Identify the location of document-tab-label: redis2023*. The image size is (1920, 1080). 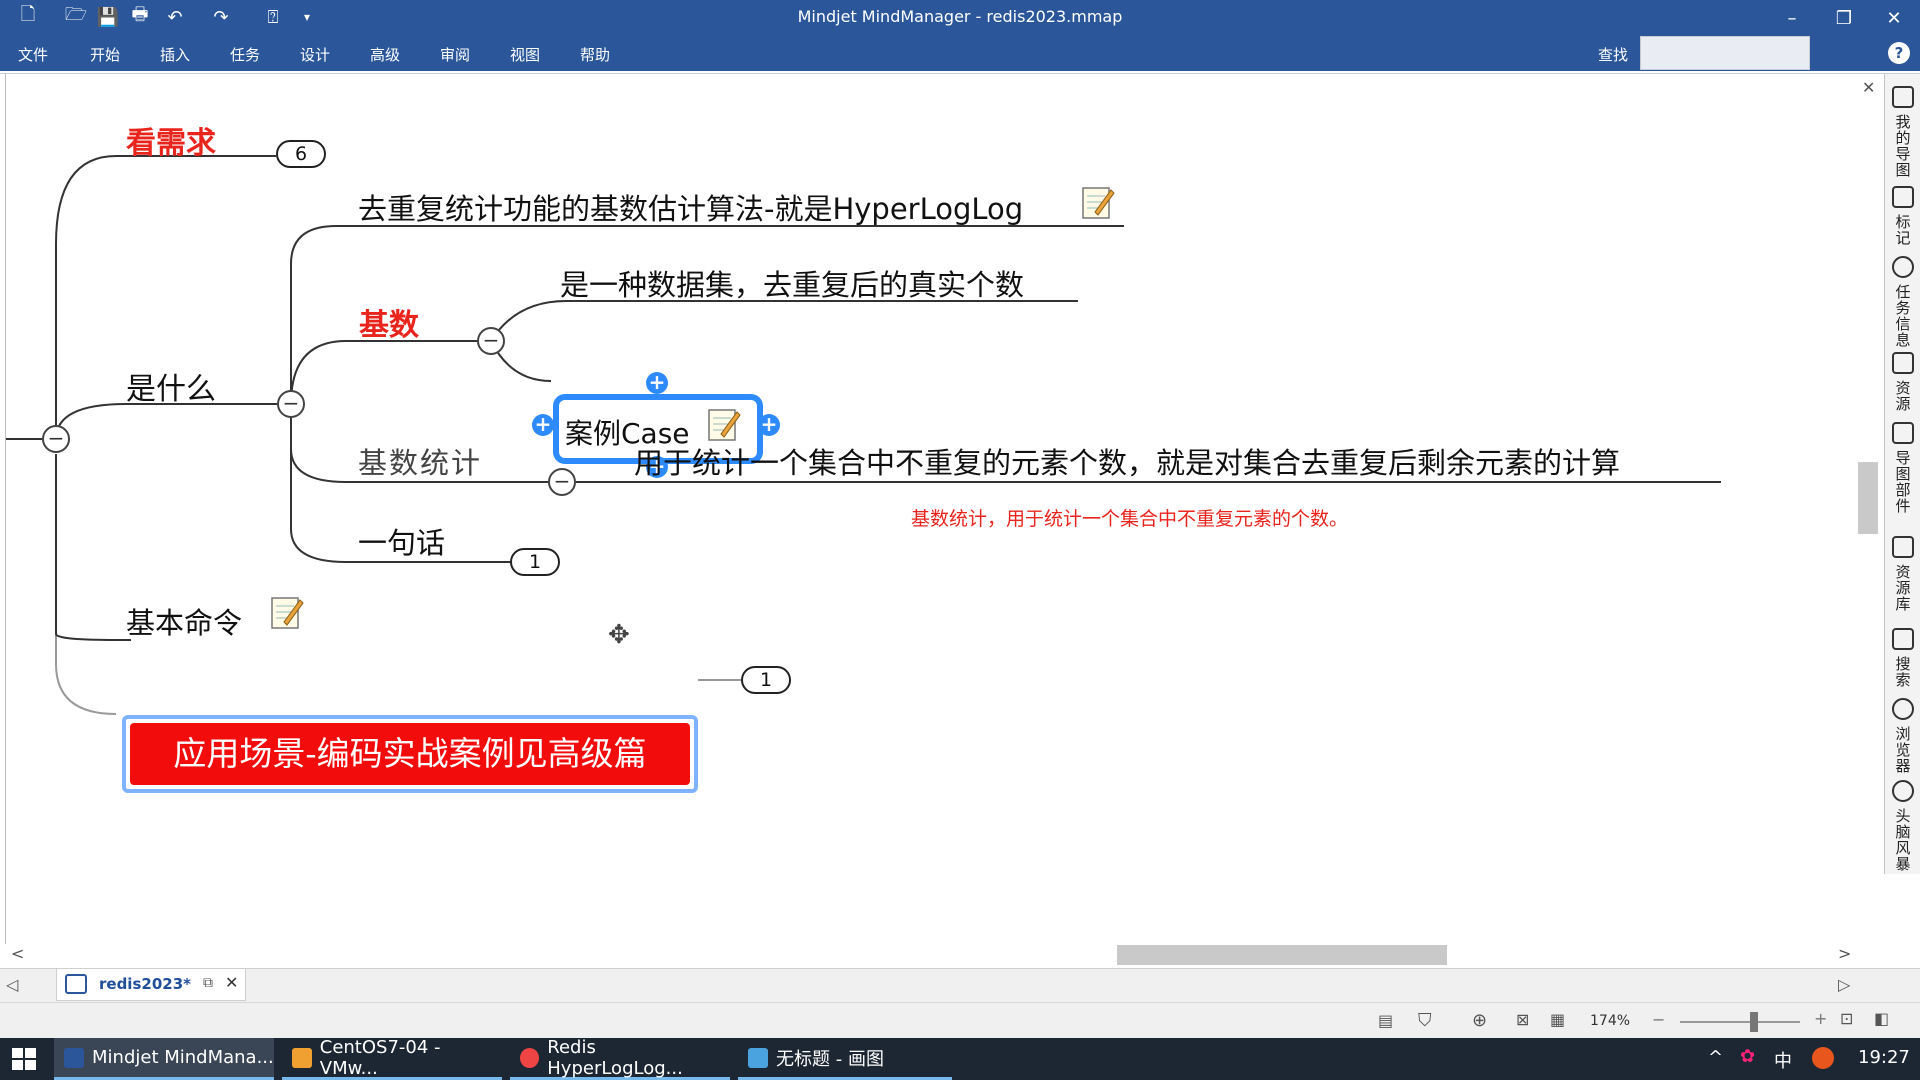
(145, 984).